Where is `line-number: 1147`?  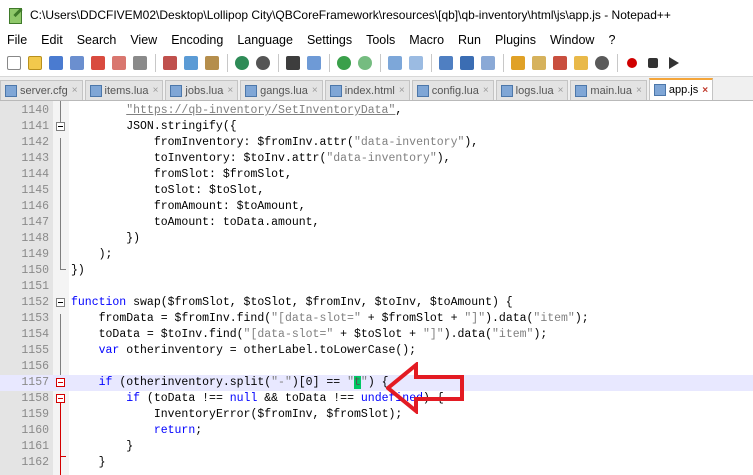
line-number: 1147 is located at coordinates (35, 222).